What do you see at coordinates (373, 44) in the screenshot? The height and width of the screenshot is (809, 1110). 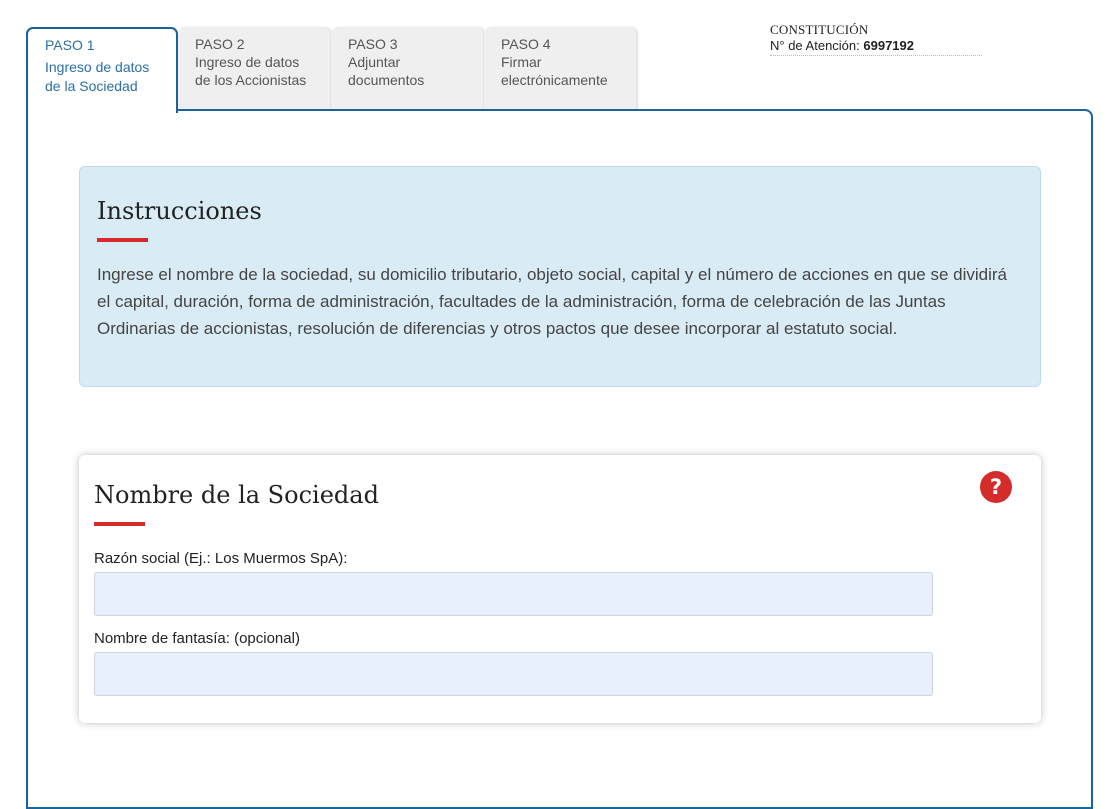 I see `tab-step-label: PASO 3` at bounding box center [373, 44].